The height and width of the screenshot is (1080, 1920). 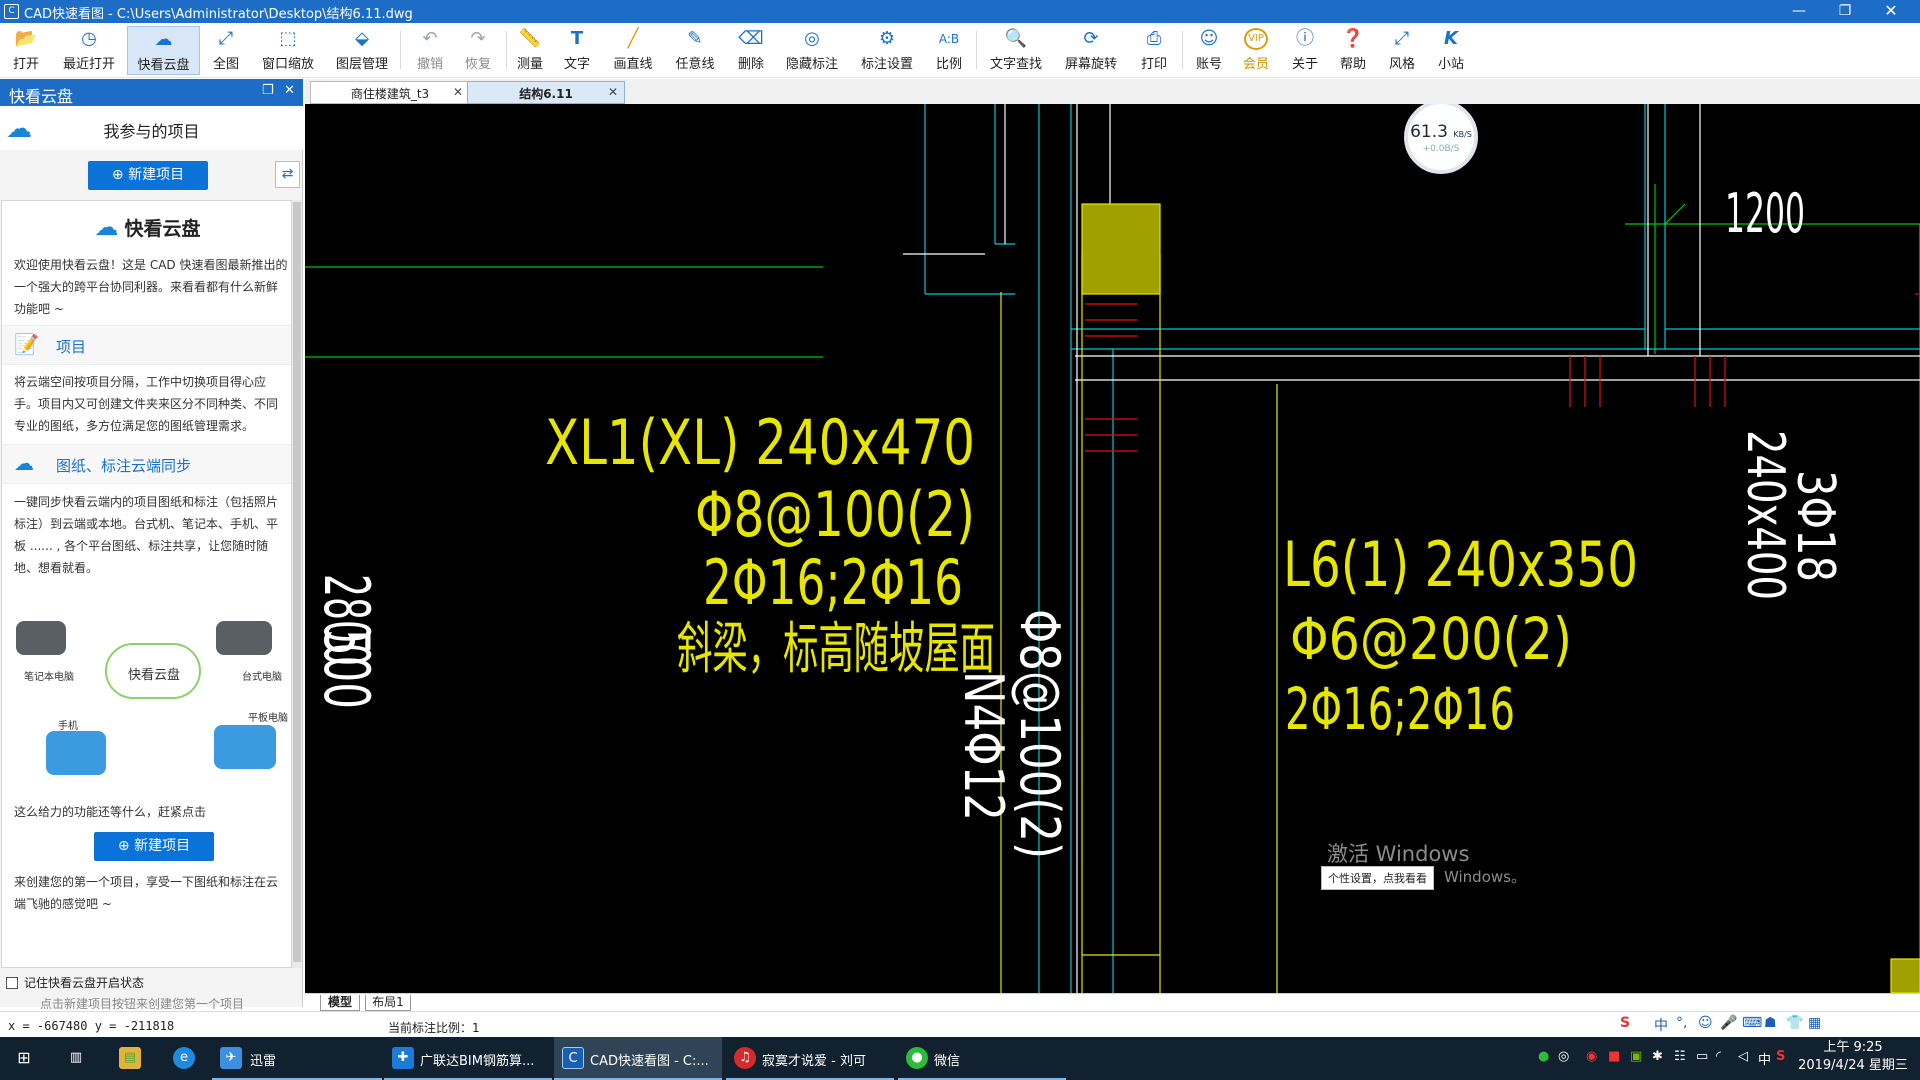 What do you see at coordinates (12, 983) in the screenshot?
I see `checkbox-box` at bounding box center [12, 983].